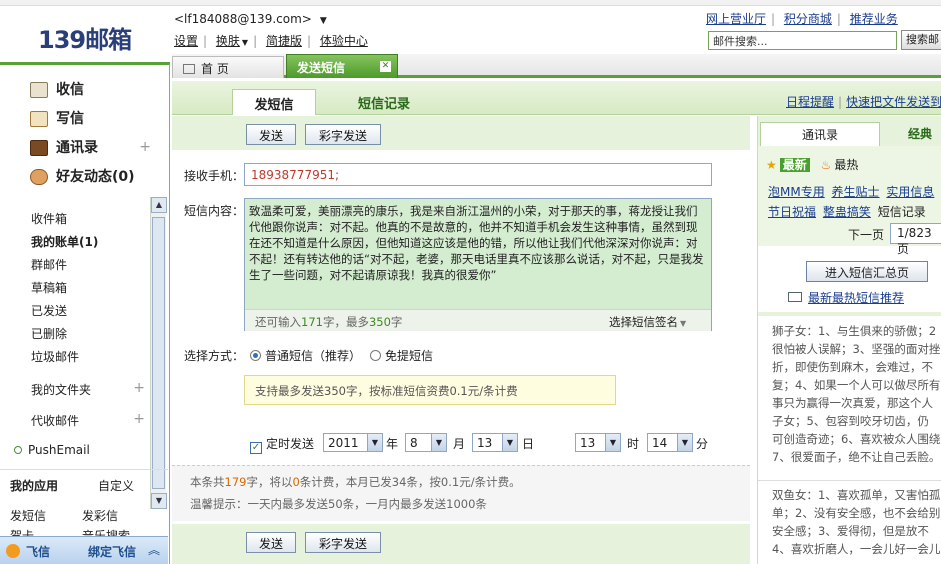 This screenshot has height=564, width=941. I want to click on category-health: 养生贴士, so click(856, 192).